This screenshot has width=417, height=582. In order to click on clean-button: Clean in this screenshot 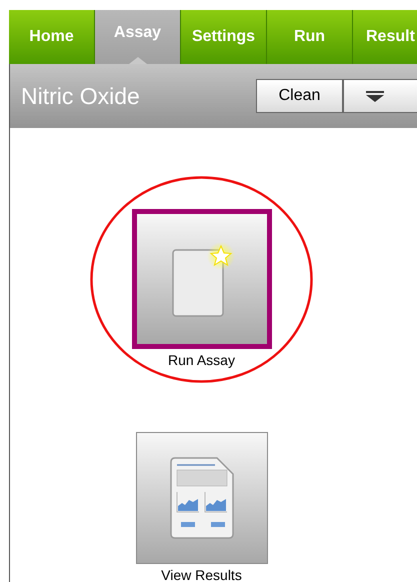, I will do `click(299, 96)`.